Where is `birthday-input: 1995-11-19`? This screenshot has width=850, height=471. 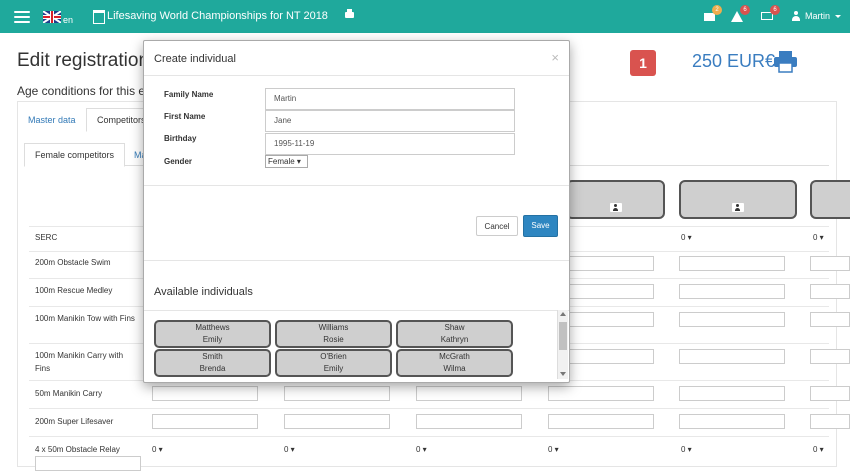 birthday-input: 1995-11-19 is located at coordinates (390, 144).